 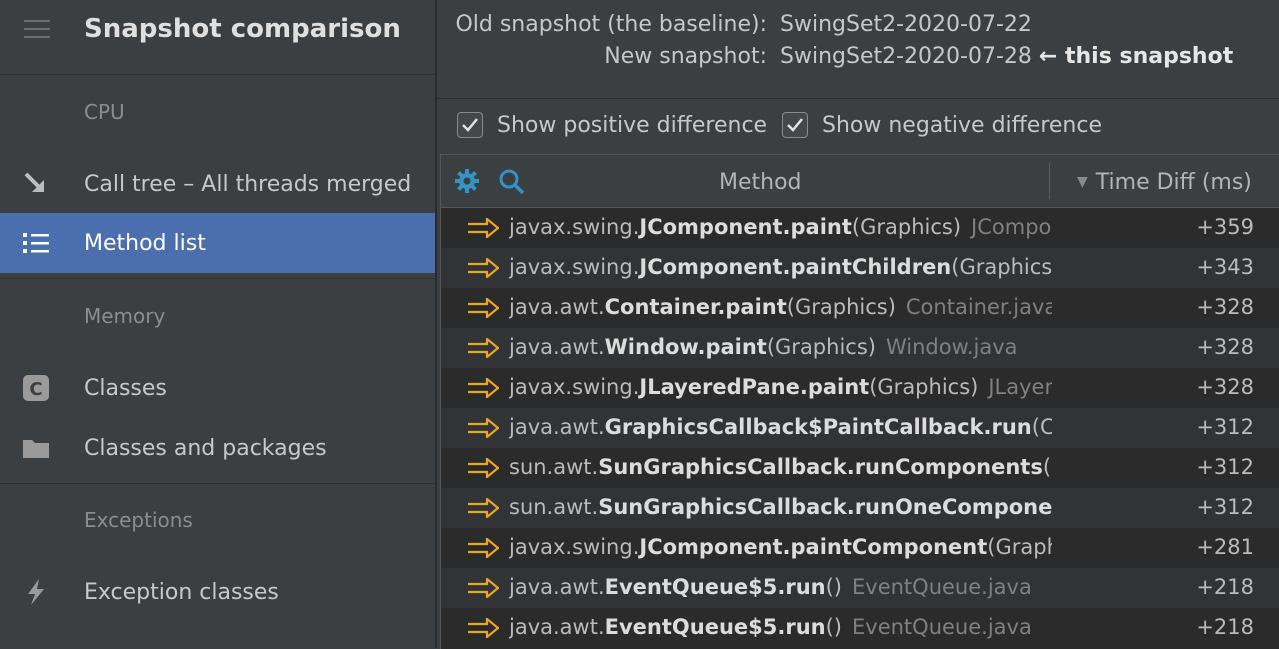 I want to click on method-name: Window.paint, so click(x=685, y=347).